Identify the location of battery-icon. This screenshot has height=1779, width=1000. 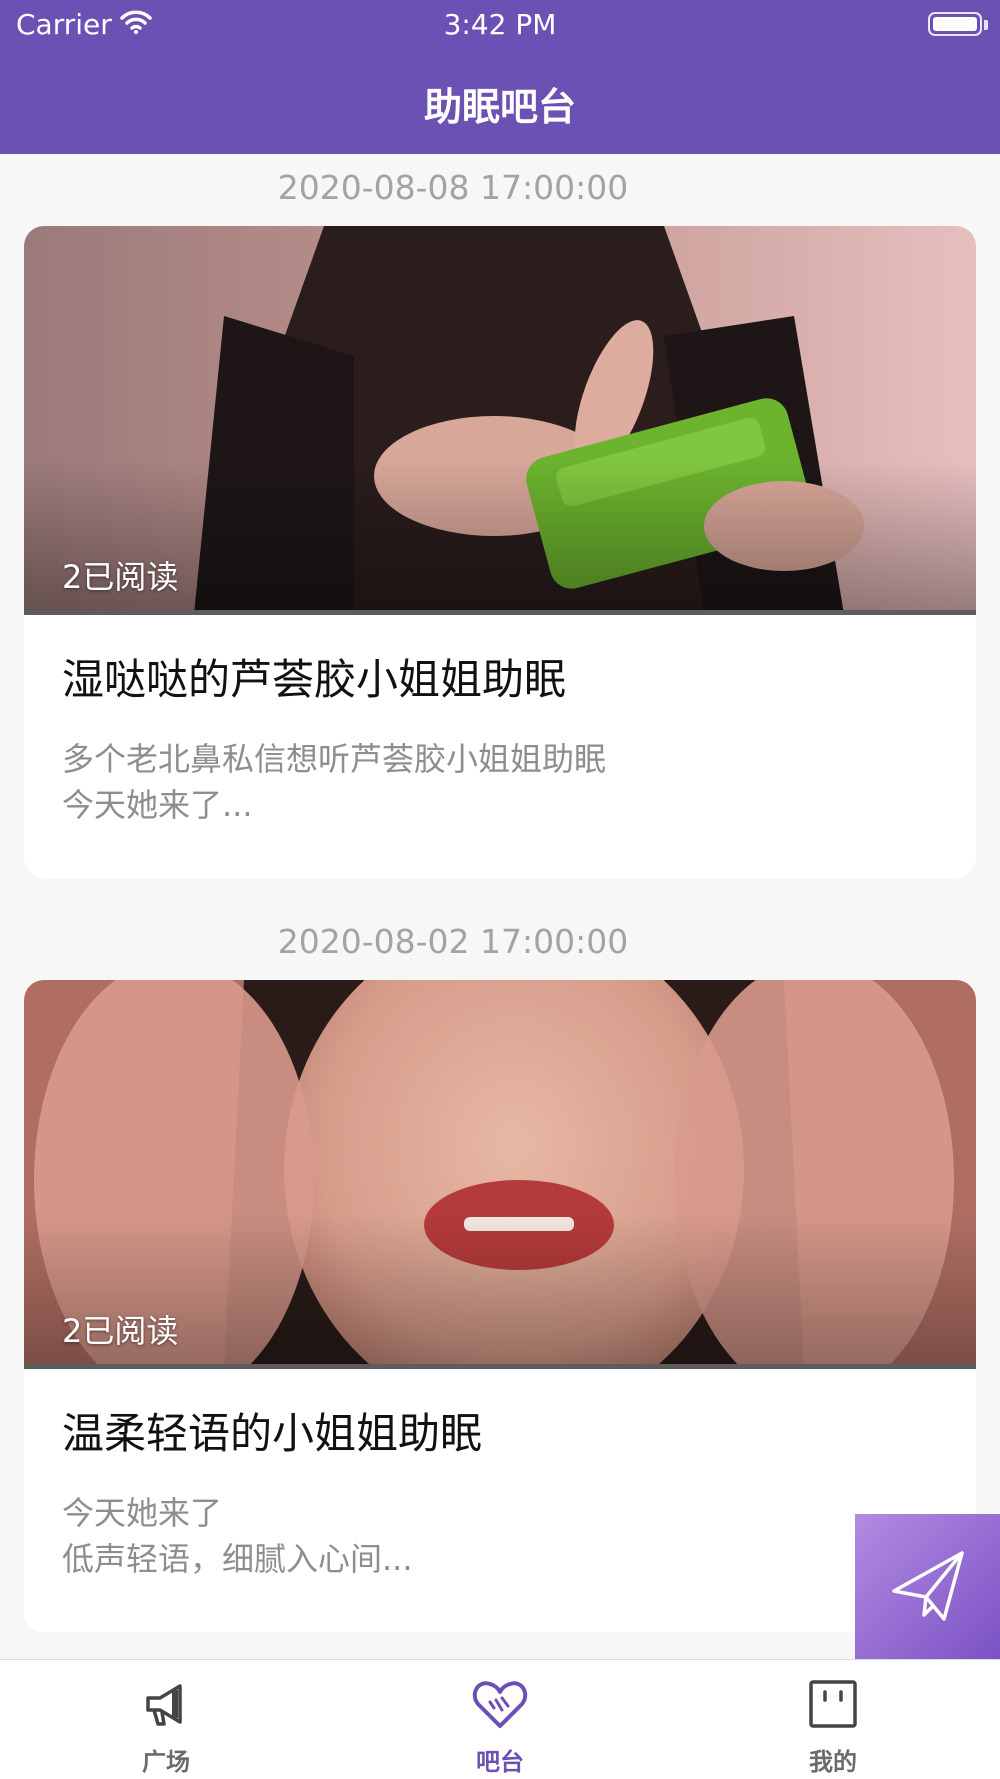
(955, 24).